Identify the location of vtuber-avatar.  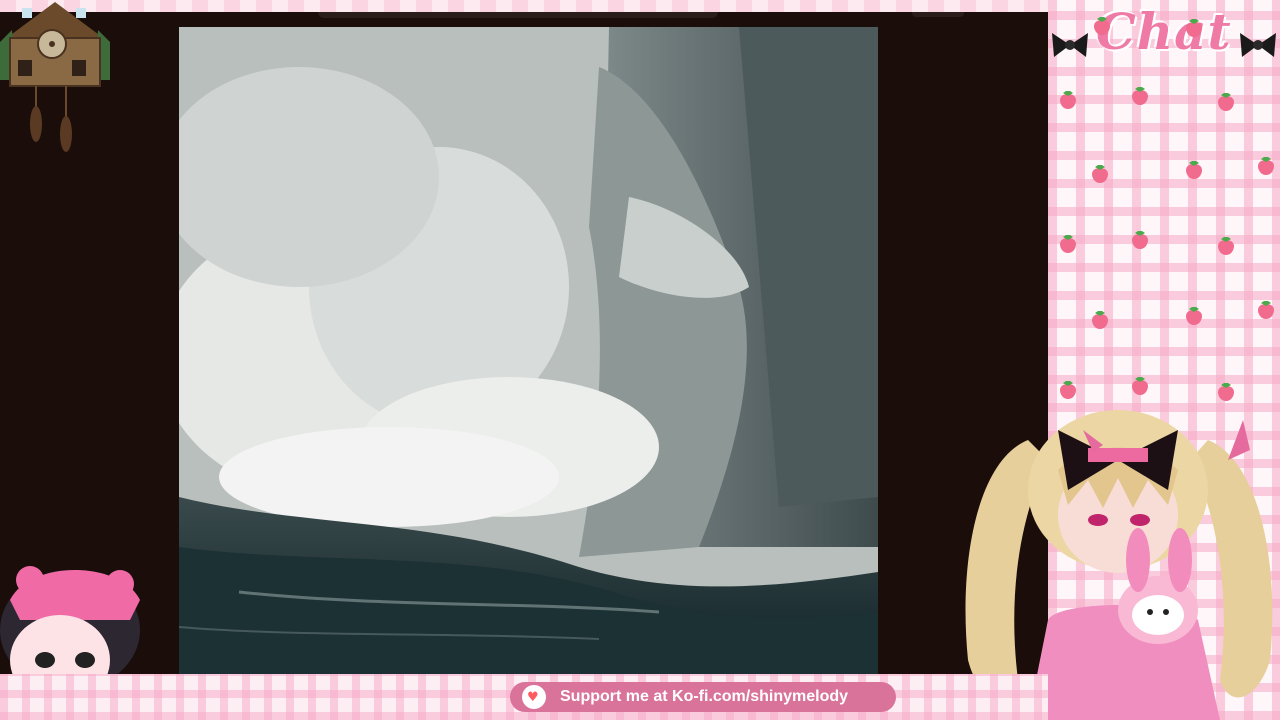
(1119, 565).